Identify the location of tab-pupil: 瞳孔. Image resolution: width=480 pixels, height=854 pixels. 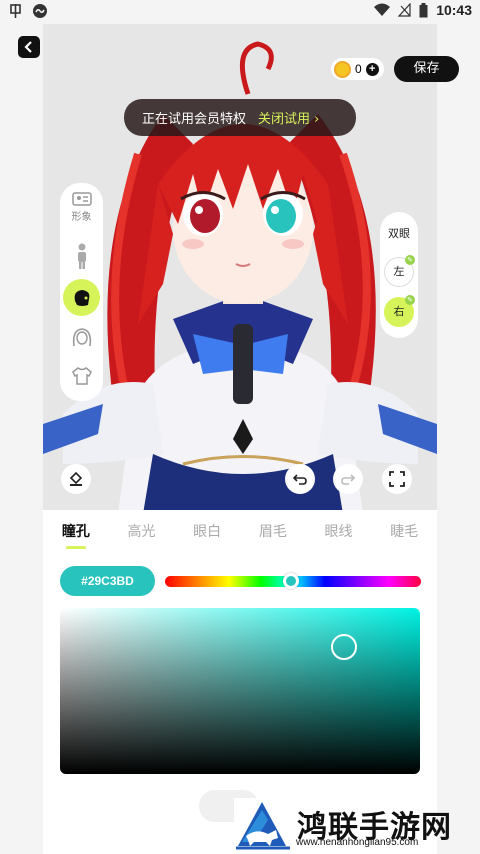
(76, 532).